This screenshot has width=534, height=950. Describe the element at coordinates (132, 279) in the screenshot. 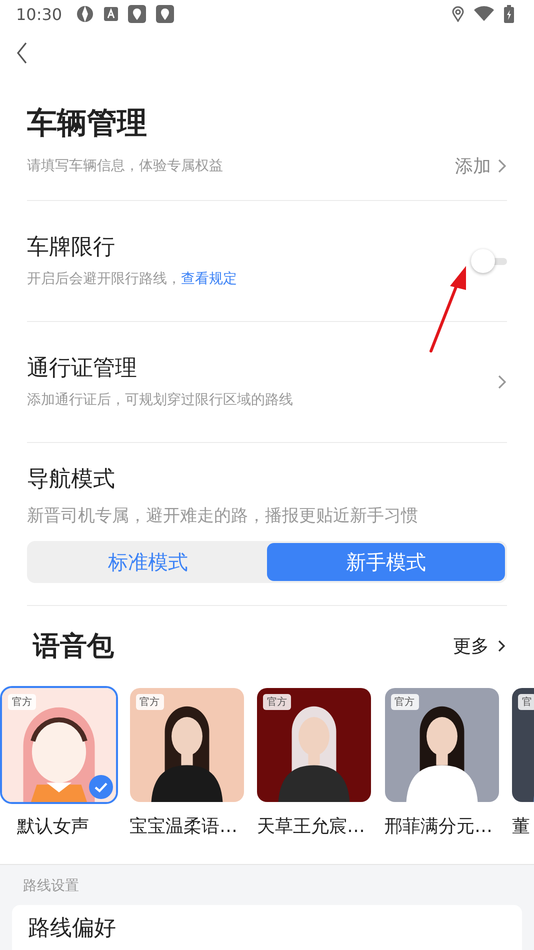

I see `setting-description: 开启后会避开限行路线，查看规定` at that location.